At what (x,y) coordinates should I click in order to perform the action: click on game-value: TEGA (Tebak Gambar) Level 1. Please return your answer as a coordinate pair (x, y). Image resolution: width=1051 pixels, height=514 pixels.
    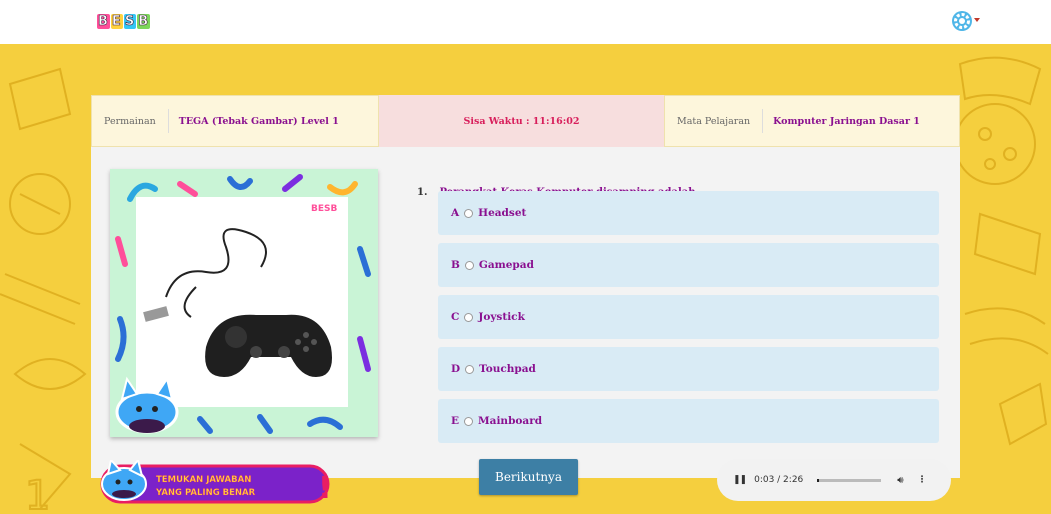
    Looking at the image, I should click on (258, 121).